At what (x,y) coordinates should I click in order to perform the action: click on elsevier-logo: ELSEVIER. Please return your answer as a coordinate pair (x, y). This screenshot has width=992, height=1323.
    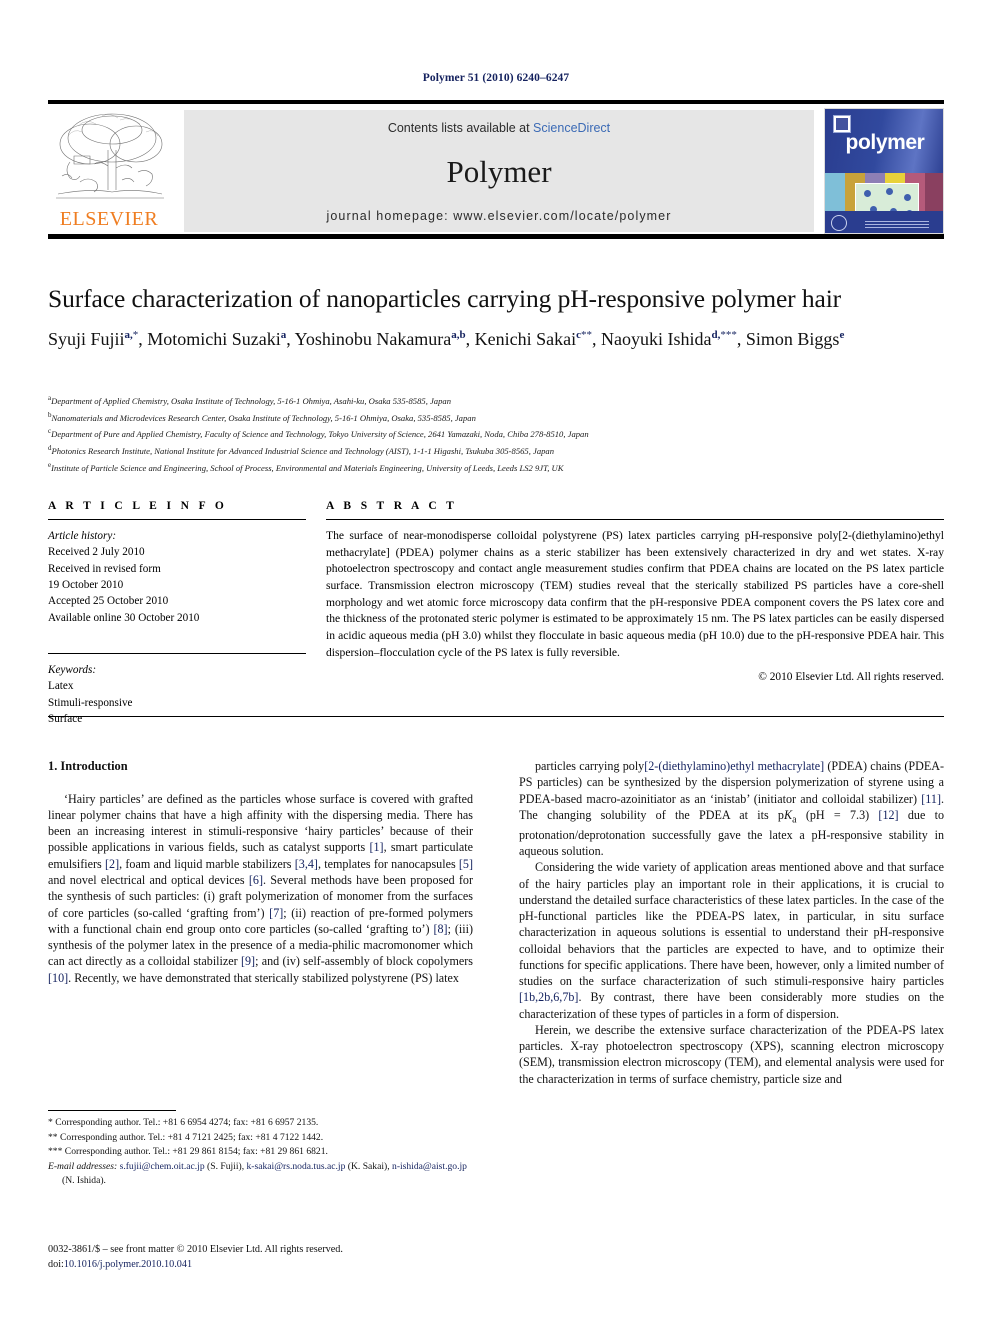
    Looking at the image, I should click on (109, 171).